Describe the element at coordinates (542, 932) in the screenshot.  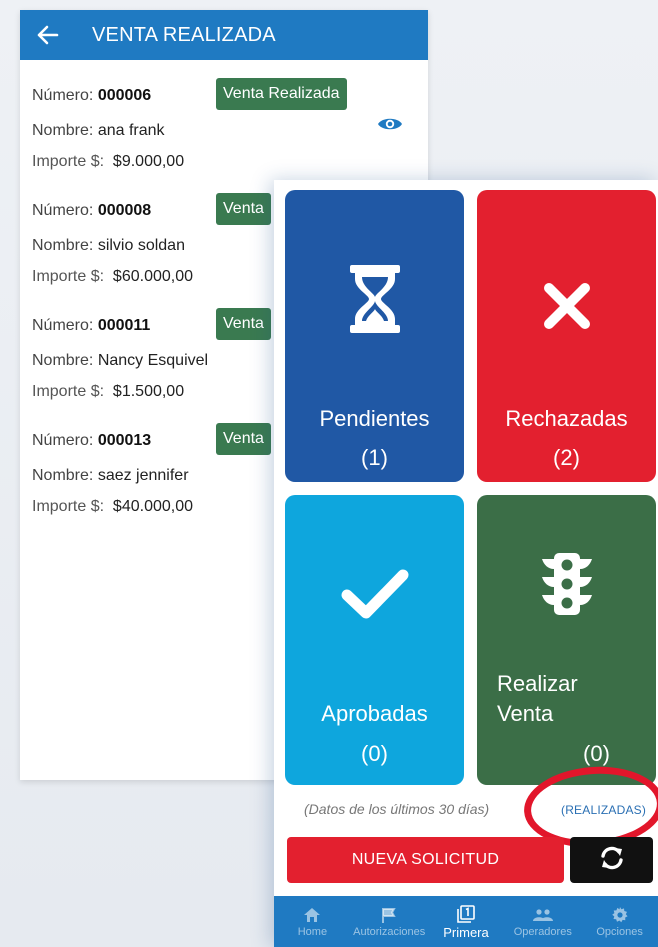
I see `nav-label: Operadores` at that location.